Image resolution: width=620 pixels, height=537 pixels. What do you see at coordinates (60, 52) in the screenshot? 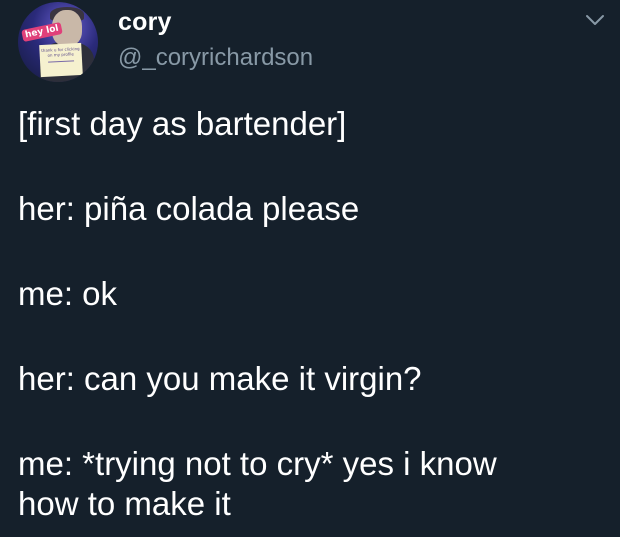
I see `avatar-note-text: thank u for clicking on my profile` at bounding box center [60, 52].